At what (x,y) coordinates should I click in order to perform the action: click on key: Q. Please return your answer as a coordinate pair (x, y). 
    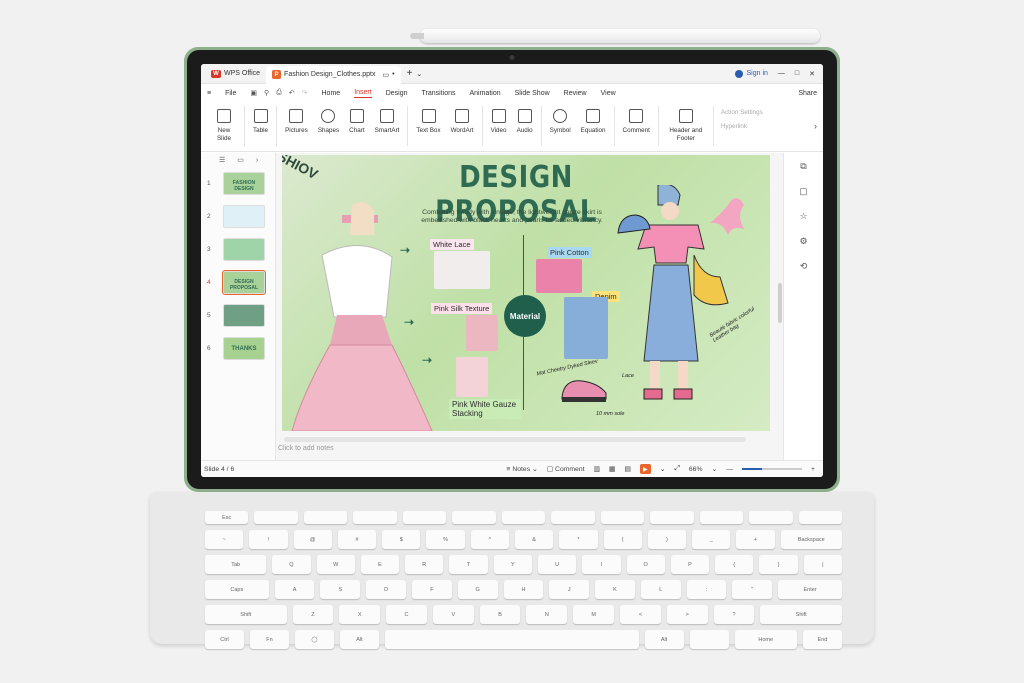
    Looking at the image, I should click on (291, 564).